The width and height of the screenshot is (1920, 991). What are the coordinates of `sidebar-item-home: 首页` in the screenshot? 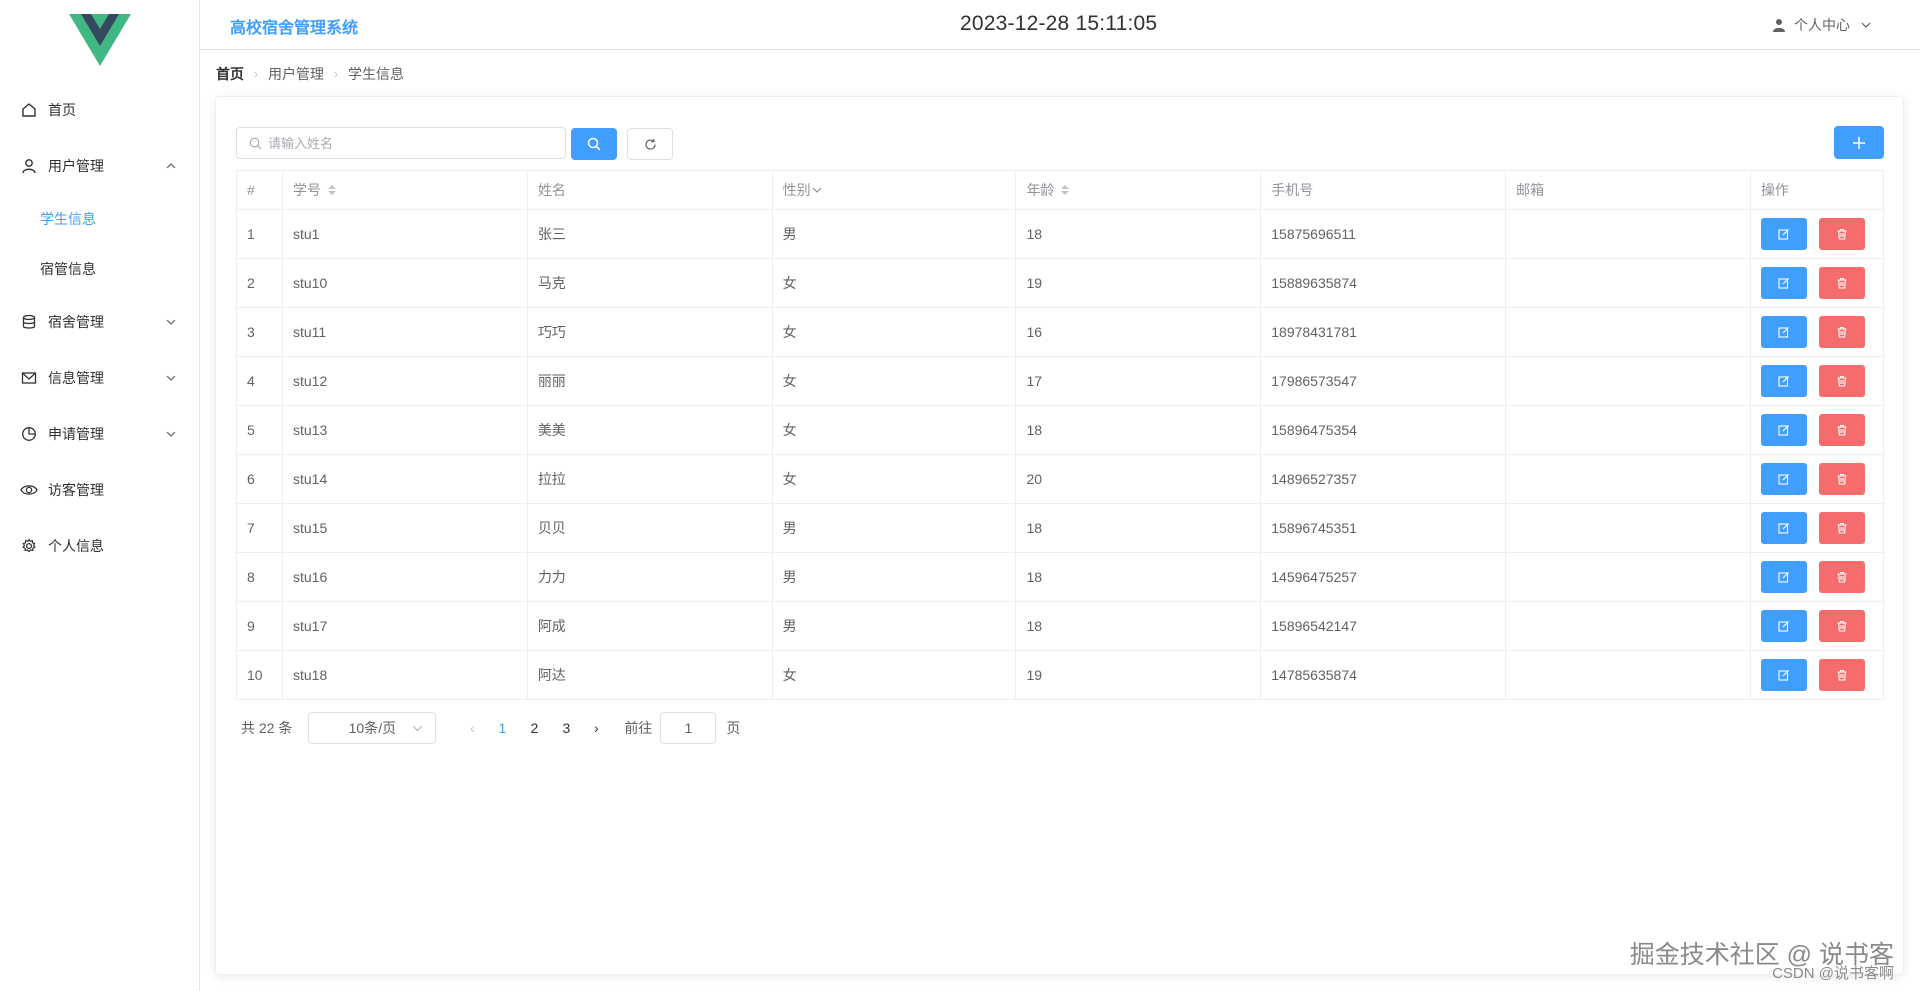 It's located at (99, 110).